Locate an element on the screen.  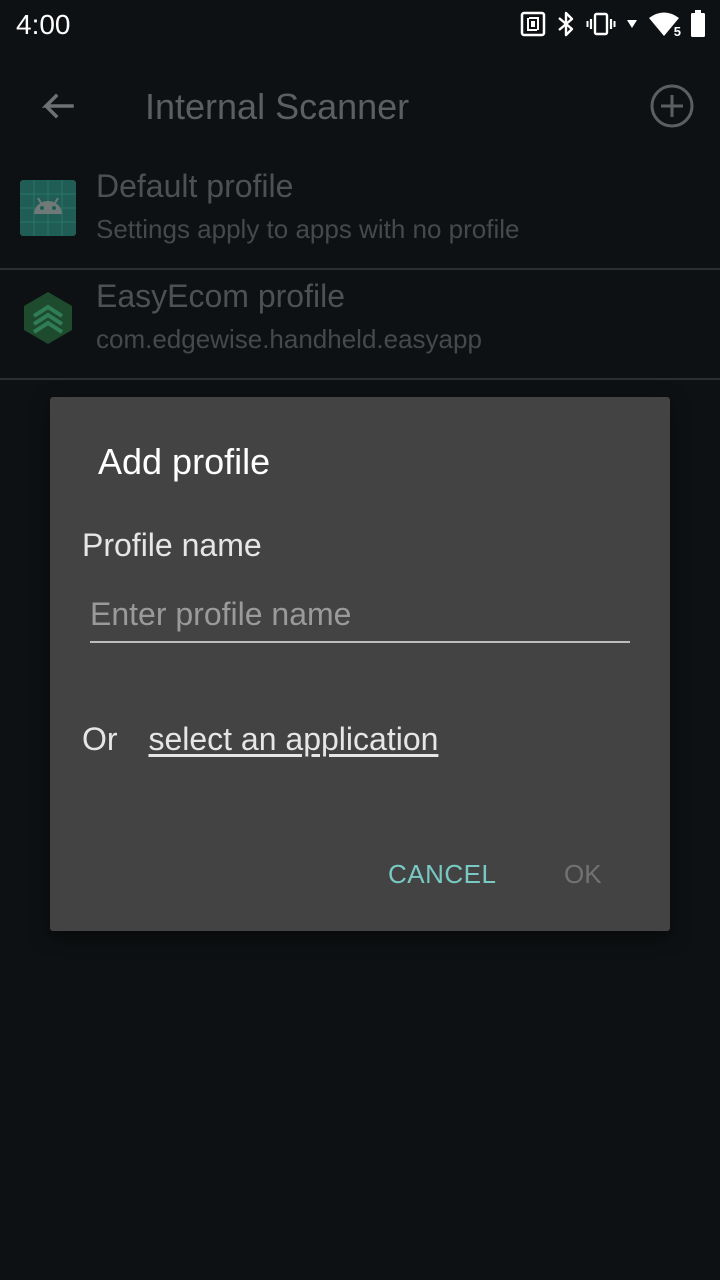
app-bar: Internal Scanner is located at coordinates (360, 106).